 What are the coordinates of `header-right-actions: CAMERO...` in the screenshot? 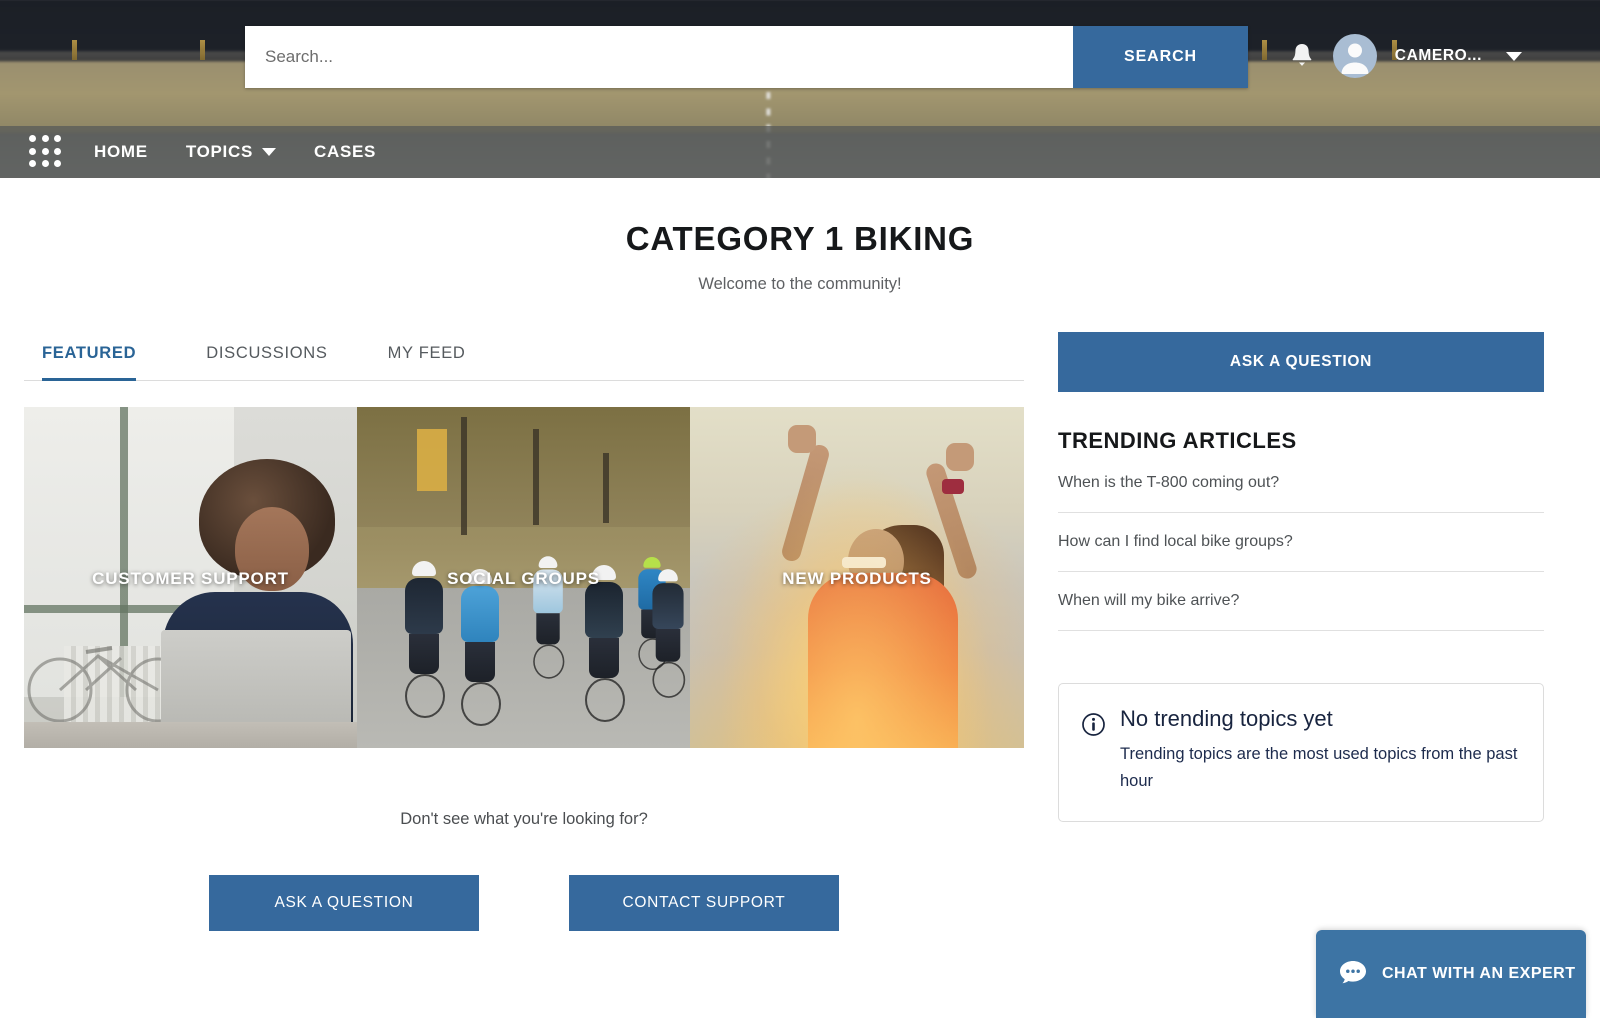 It's located at (1405, 56).